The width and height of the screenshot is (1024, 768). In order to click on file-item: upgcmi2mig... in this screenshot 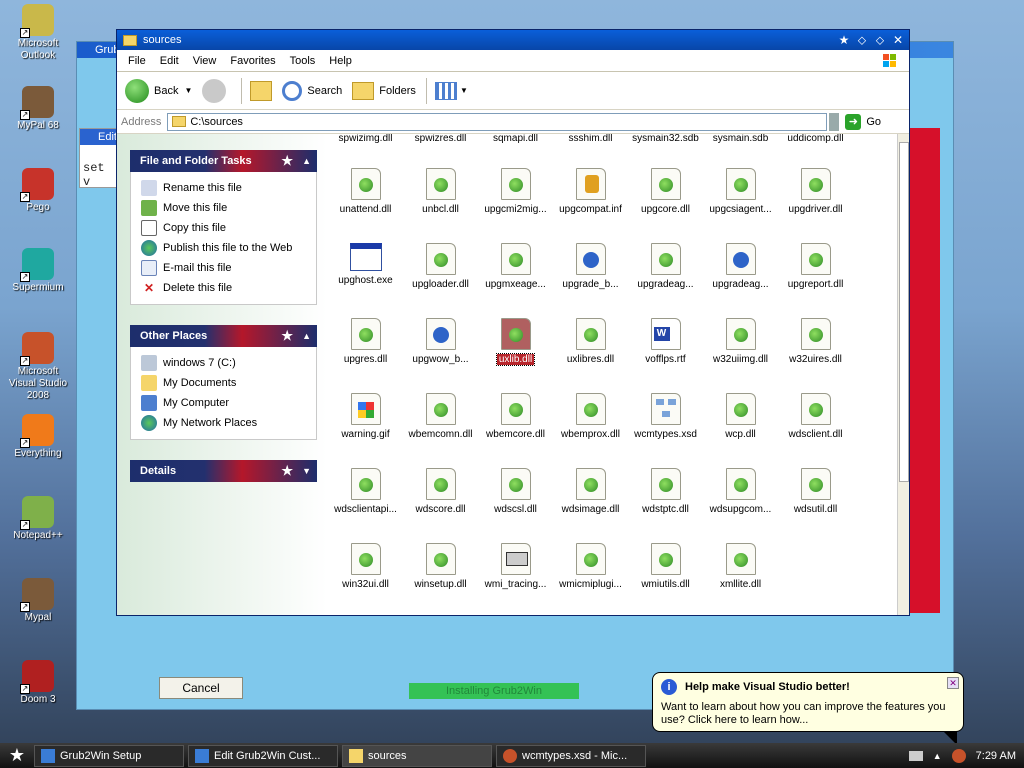, I will do `click(515, 191)`.